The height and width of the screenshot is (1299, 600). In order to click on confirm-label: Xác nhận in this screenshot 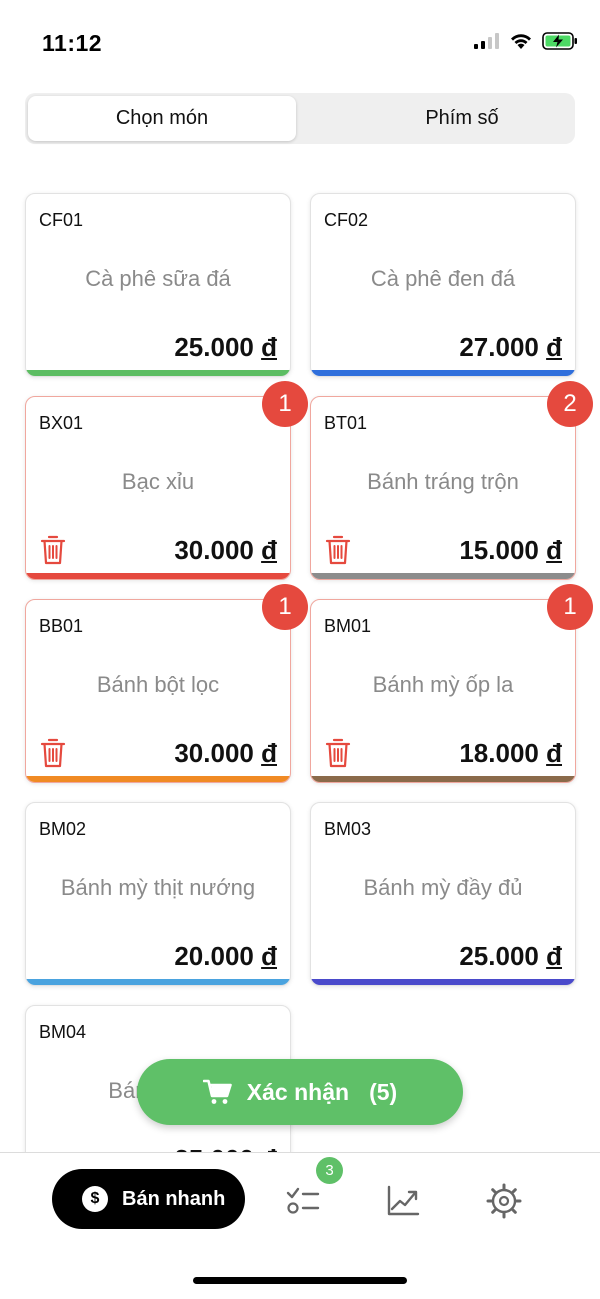, I will do `click(298, 1091)`.